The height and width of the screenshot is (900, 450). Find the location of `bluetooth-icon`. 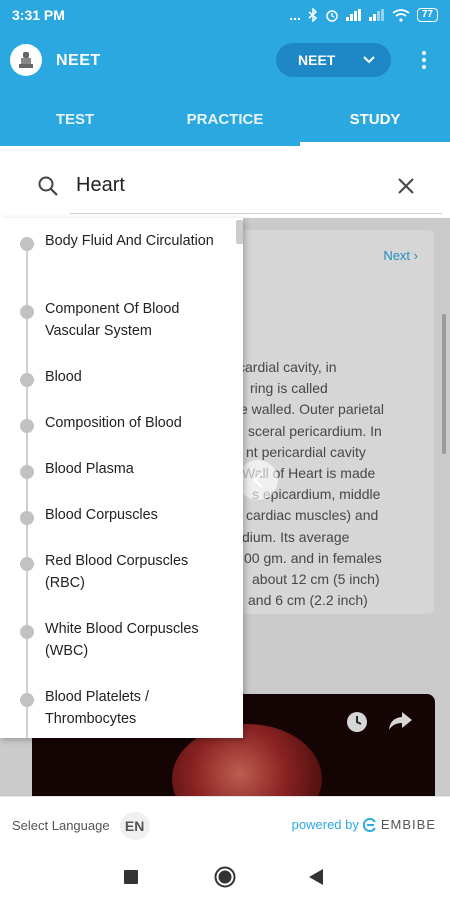

bluetooth-icon is located at coordinates (312, 15).